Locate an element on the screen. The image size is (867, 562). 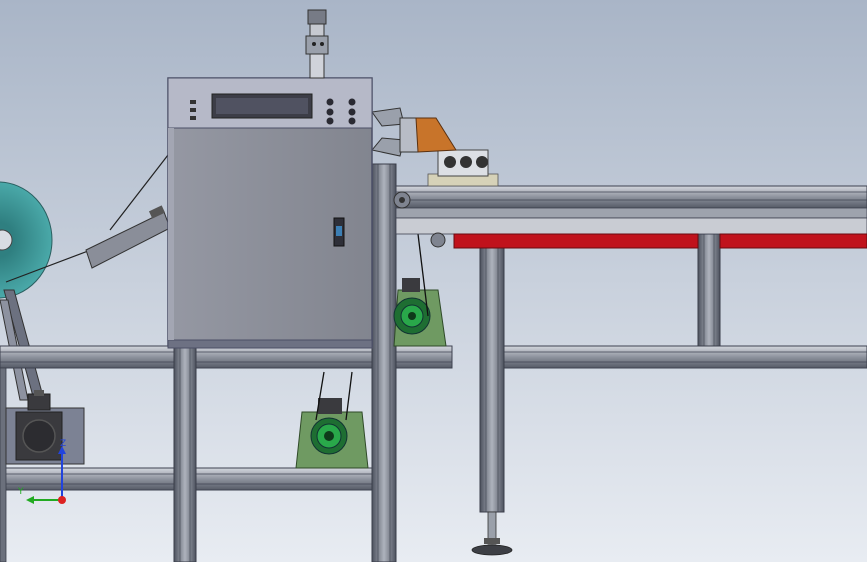
conveyor is located at coordinates (630, 217).